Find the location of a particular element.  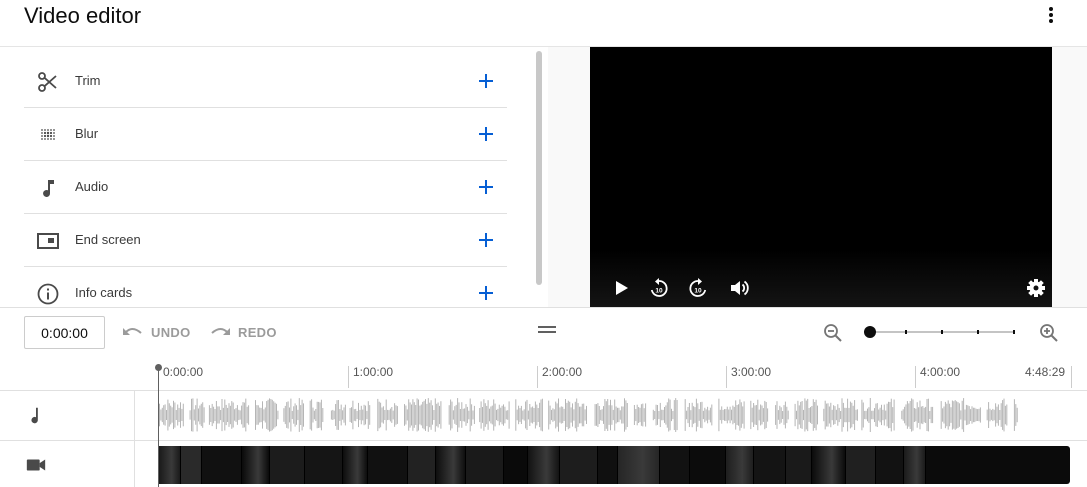

section-divider is located at coordinates (543, 307).